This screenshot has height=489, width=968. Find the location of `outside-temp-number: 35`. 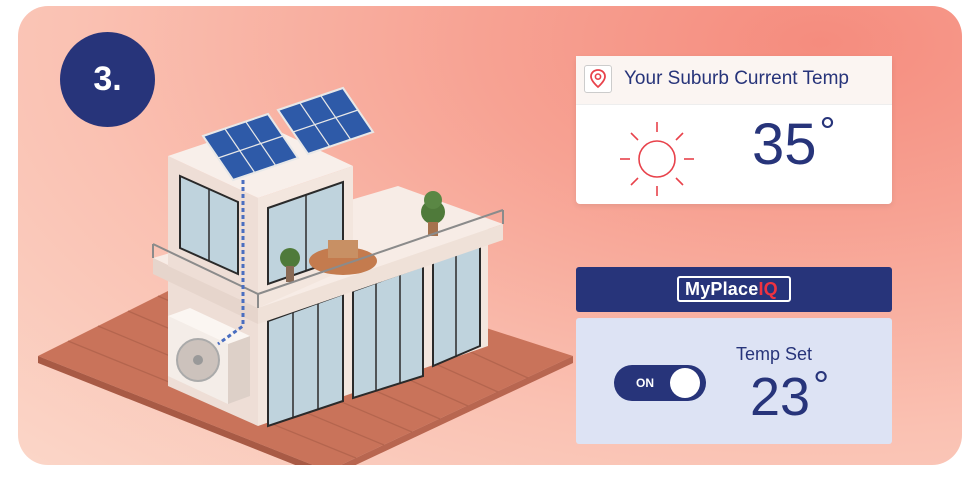

outside-temp-number: 35 is located at coordinates (784, 144).